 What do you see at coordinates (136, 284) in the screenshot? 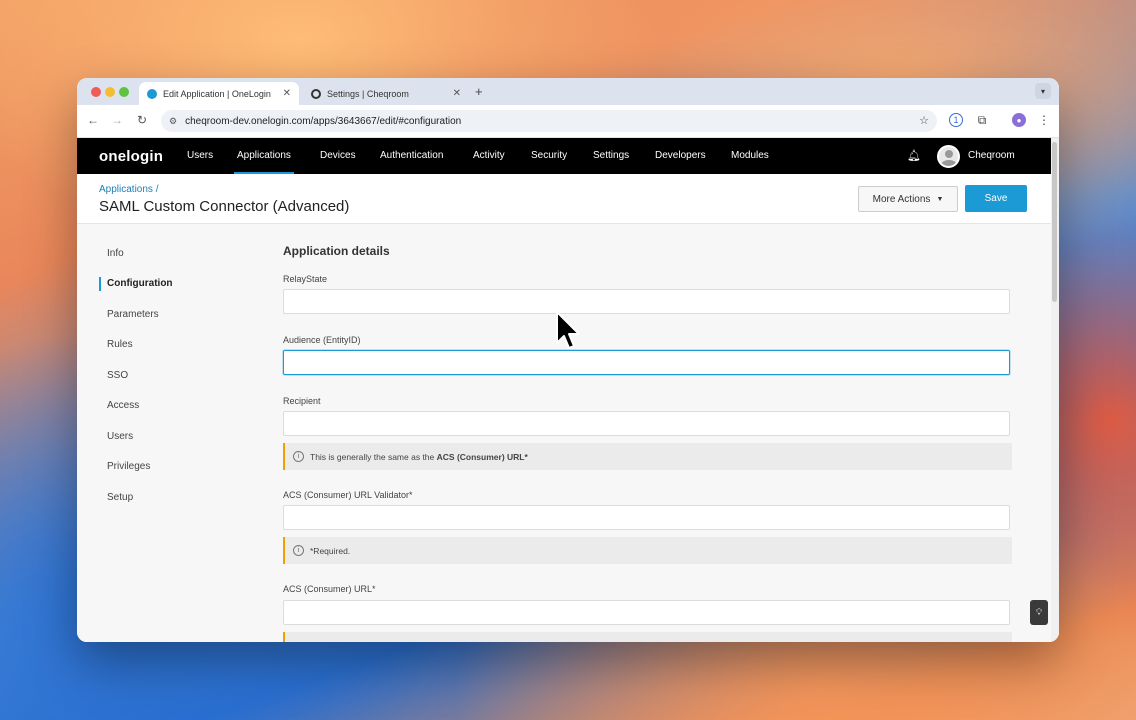
I see `sidebar-item-configuration: Configuration` at bounding box center [136, 284].